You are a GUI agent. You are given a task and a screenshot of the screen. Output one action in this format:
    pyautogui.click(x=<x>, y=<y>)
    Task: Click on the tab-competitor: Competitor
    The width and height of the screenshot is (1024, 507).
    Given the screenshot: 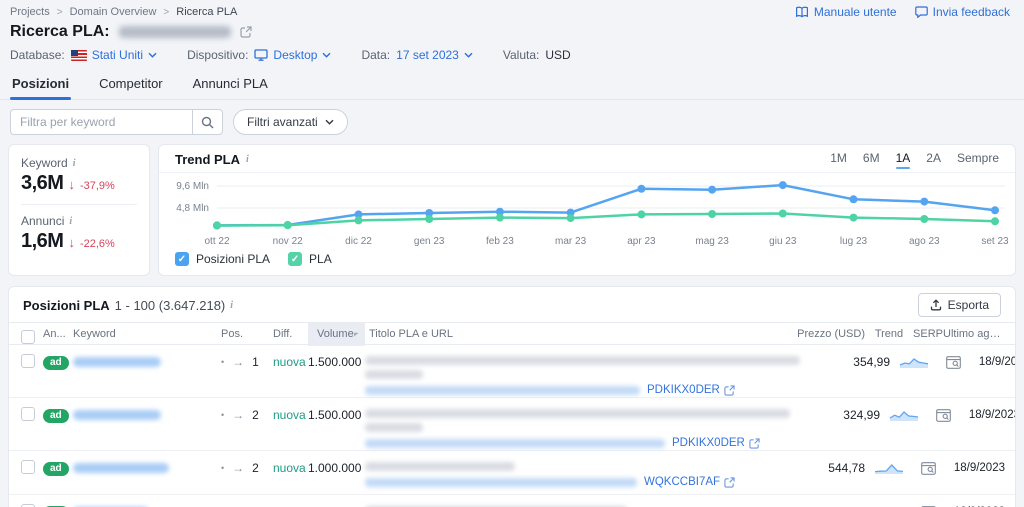 What is the action you would take?
    pyautogui.click(x=131, y=85)
    